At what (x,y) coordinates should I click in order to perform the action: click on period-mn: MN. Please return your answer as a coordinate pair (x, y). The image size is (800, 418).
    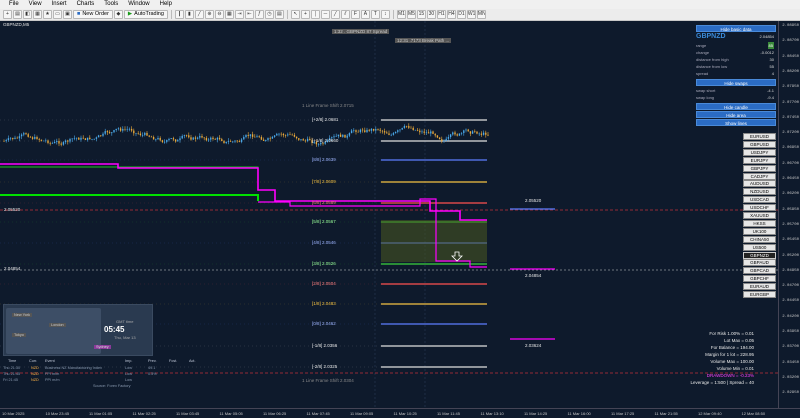
    Looking at the image, I should click on (481, 14).